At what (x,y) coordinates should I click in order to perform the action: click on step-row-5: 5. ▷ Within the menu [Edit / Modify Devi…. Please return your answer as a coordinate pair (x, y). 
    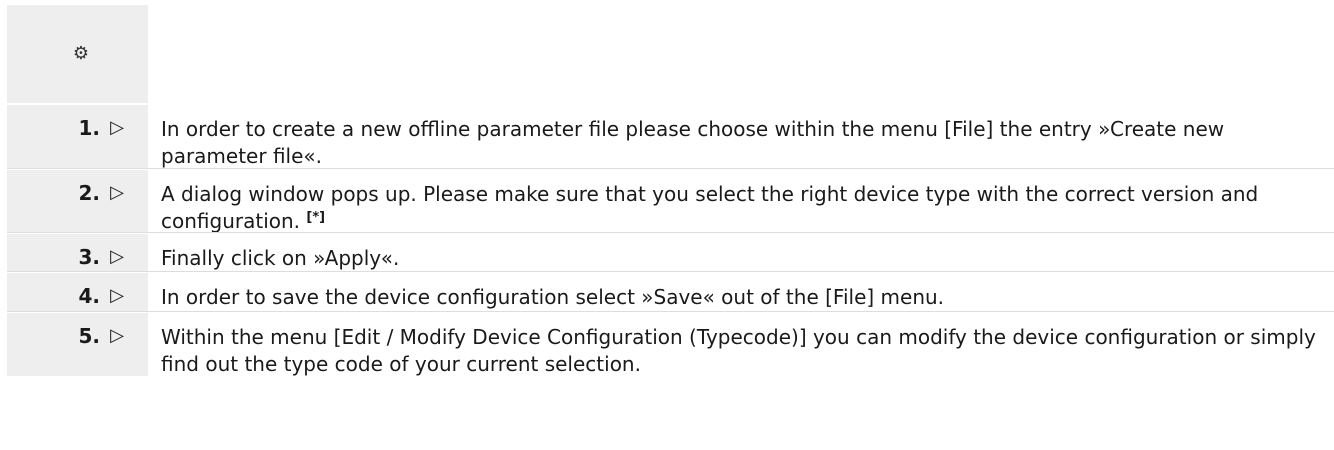
    Looking at the image, I should click on (670, 344).